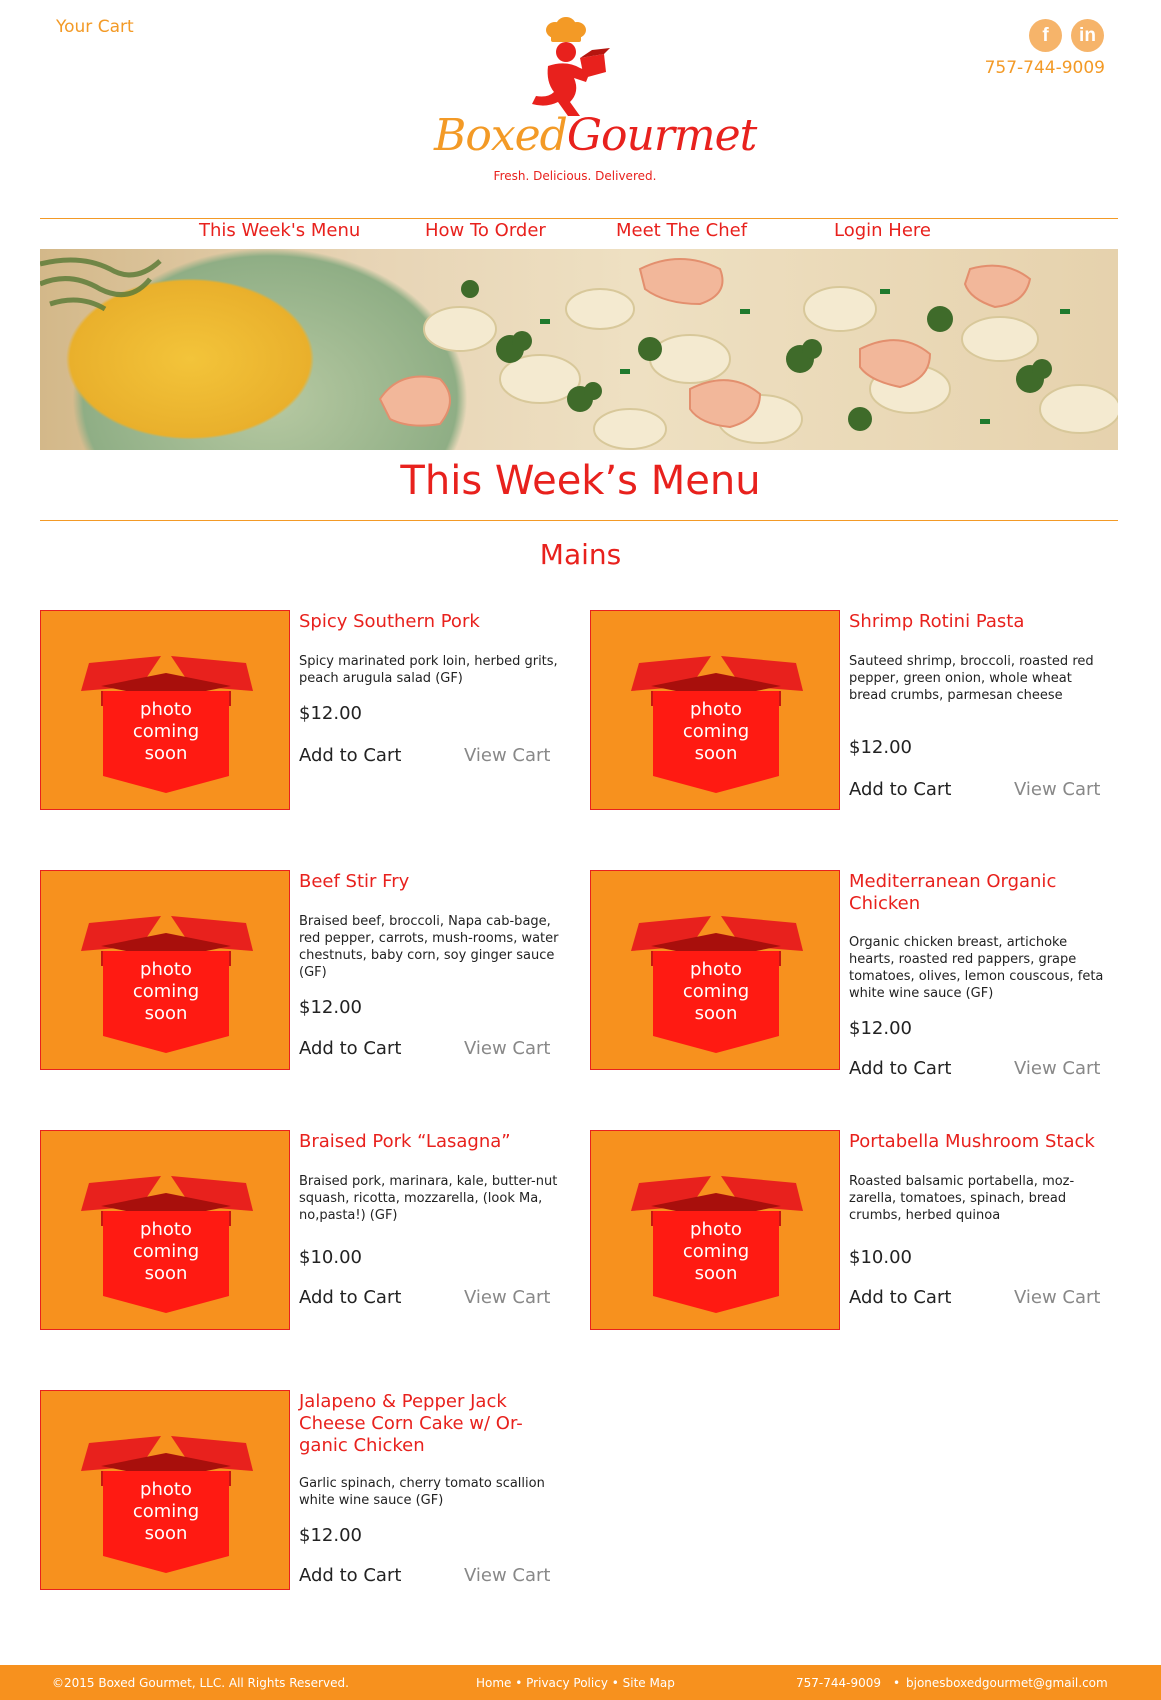 This screenshot has height=1700, width=1161. I want to click on page-title: This Week’s Menu, so click(580, 481).